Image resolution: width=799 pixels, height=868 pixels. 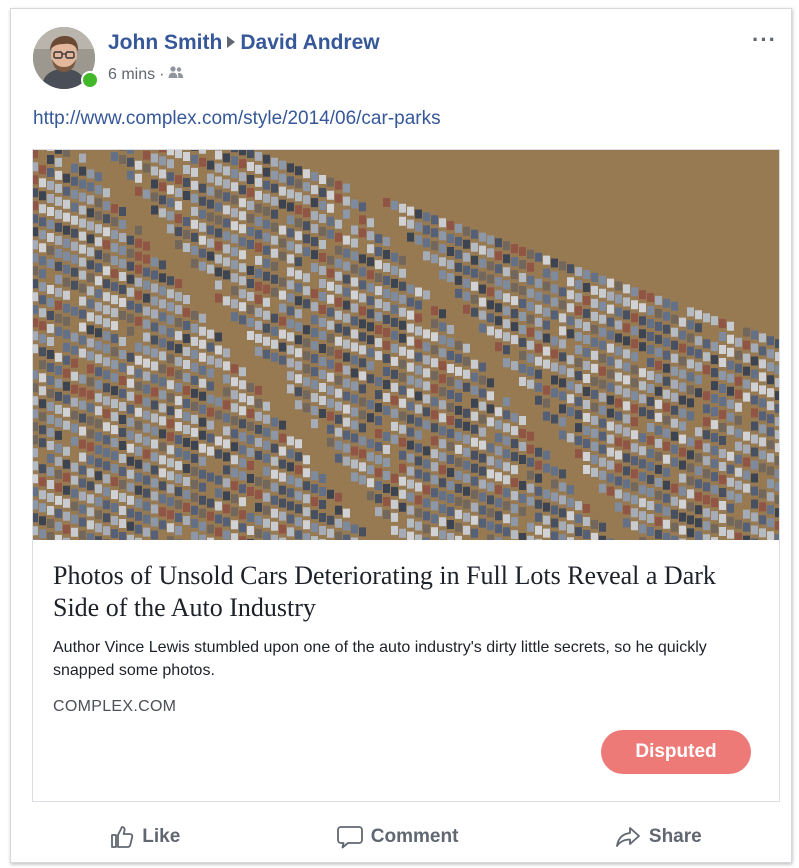 What do you see at coordinates (90, 80) in the screenshot?
I see `online-status-dot` at bounding box center [90, 80].